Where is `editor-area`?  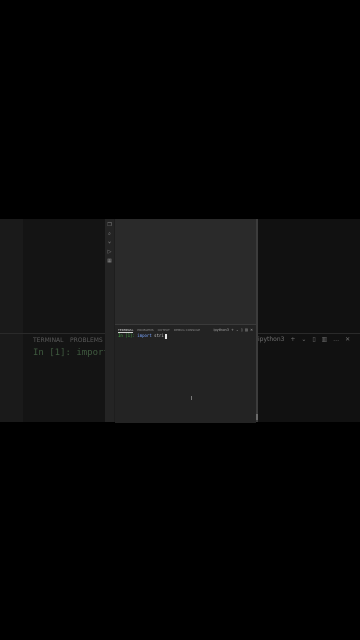 editor-area is located at coordinates (185, 271).